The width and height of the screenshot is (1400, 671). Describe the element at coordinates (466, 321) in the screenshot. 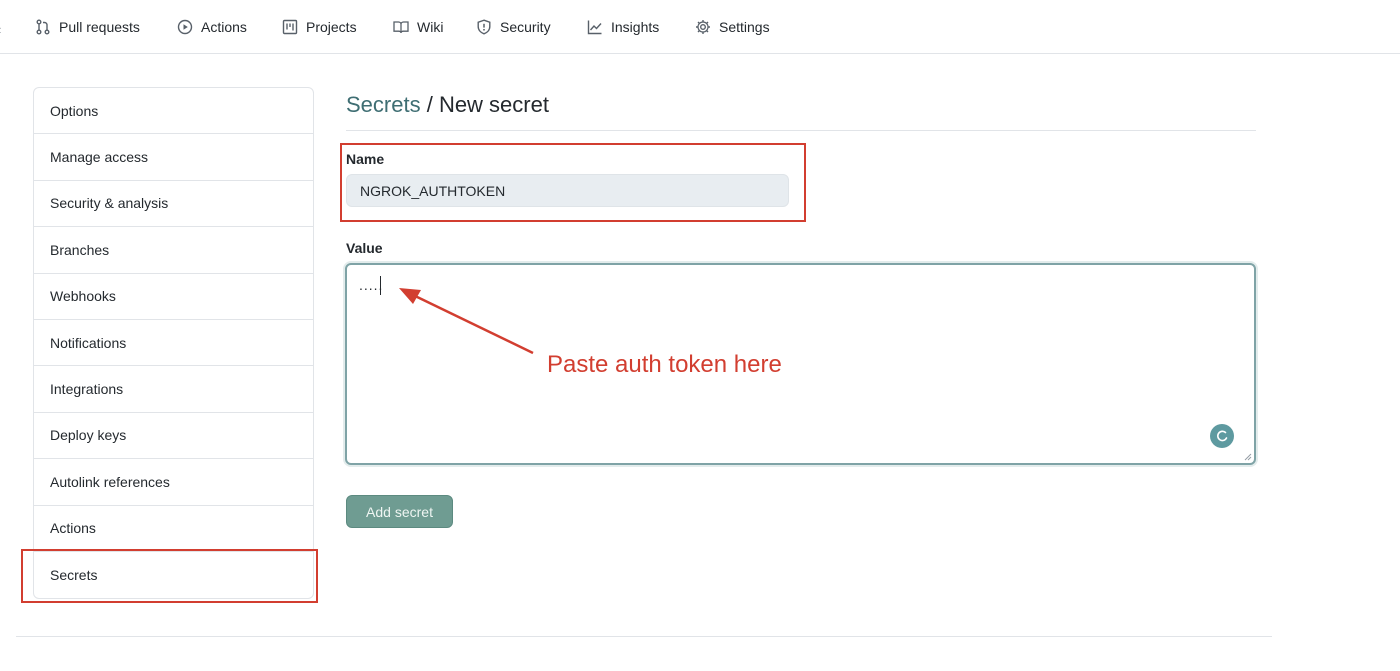

I see `annotation-arrow-icon` at that location.